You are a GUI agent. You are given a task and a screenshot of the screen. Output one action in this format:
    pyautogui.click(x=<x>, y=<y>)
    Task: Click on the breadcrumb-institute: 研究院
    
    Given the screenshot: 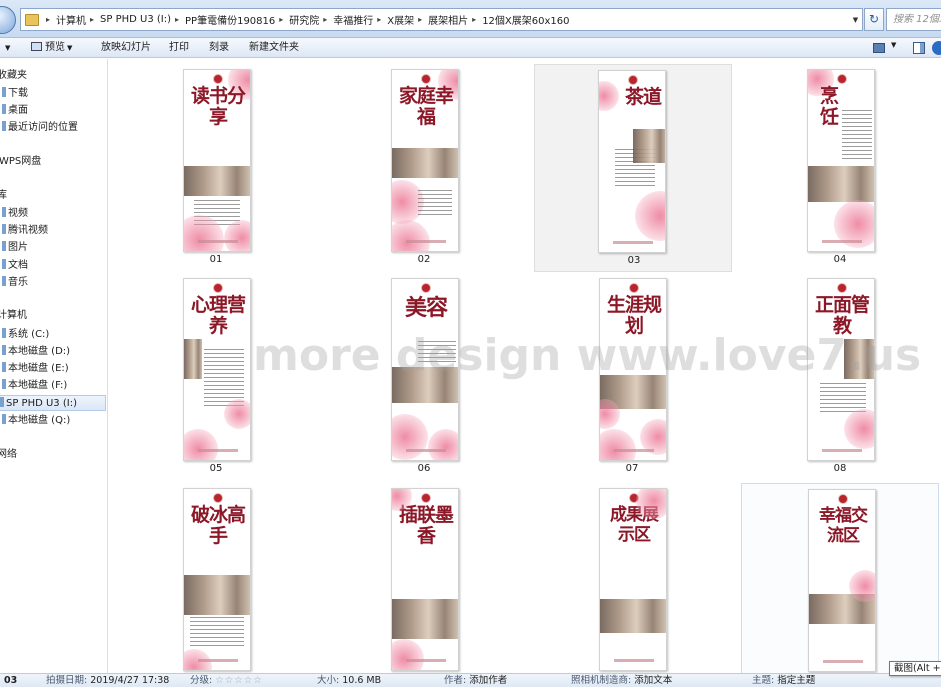 What is the action you would take?
    pyautogui.click(x=304, y=19)
    